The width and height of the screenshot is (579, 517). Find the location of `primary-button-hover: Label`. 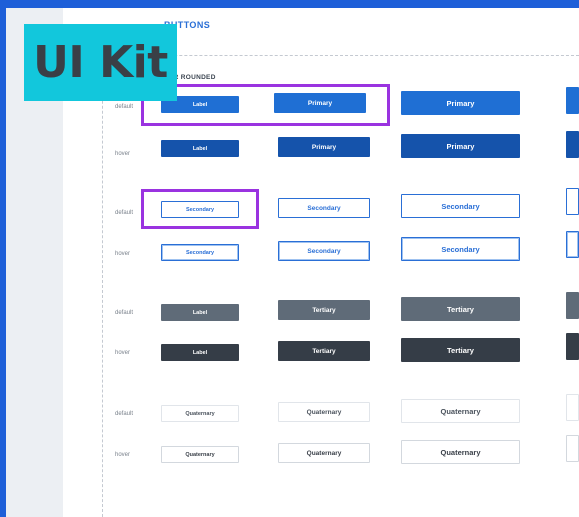

primary-button-hover: Label is located at coordinates (200, 148).